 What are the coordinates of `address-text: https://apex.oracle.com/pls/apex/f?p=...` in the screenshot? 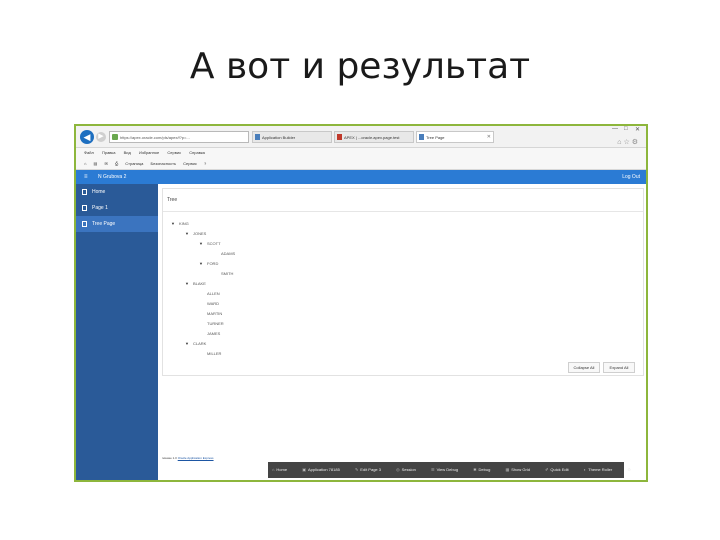 It's located at (155, 137).